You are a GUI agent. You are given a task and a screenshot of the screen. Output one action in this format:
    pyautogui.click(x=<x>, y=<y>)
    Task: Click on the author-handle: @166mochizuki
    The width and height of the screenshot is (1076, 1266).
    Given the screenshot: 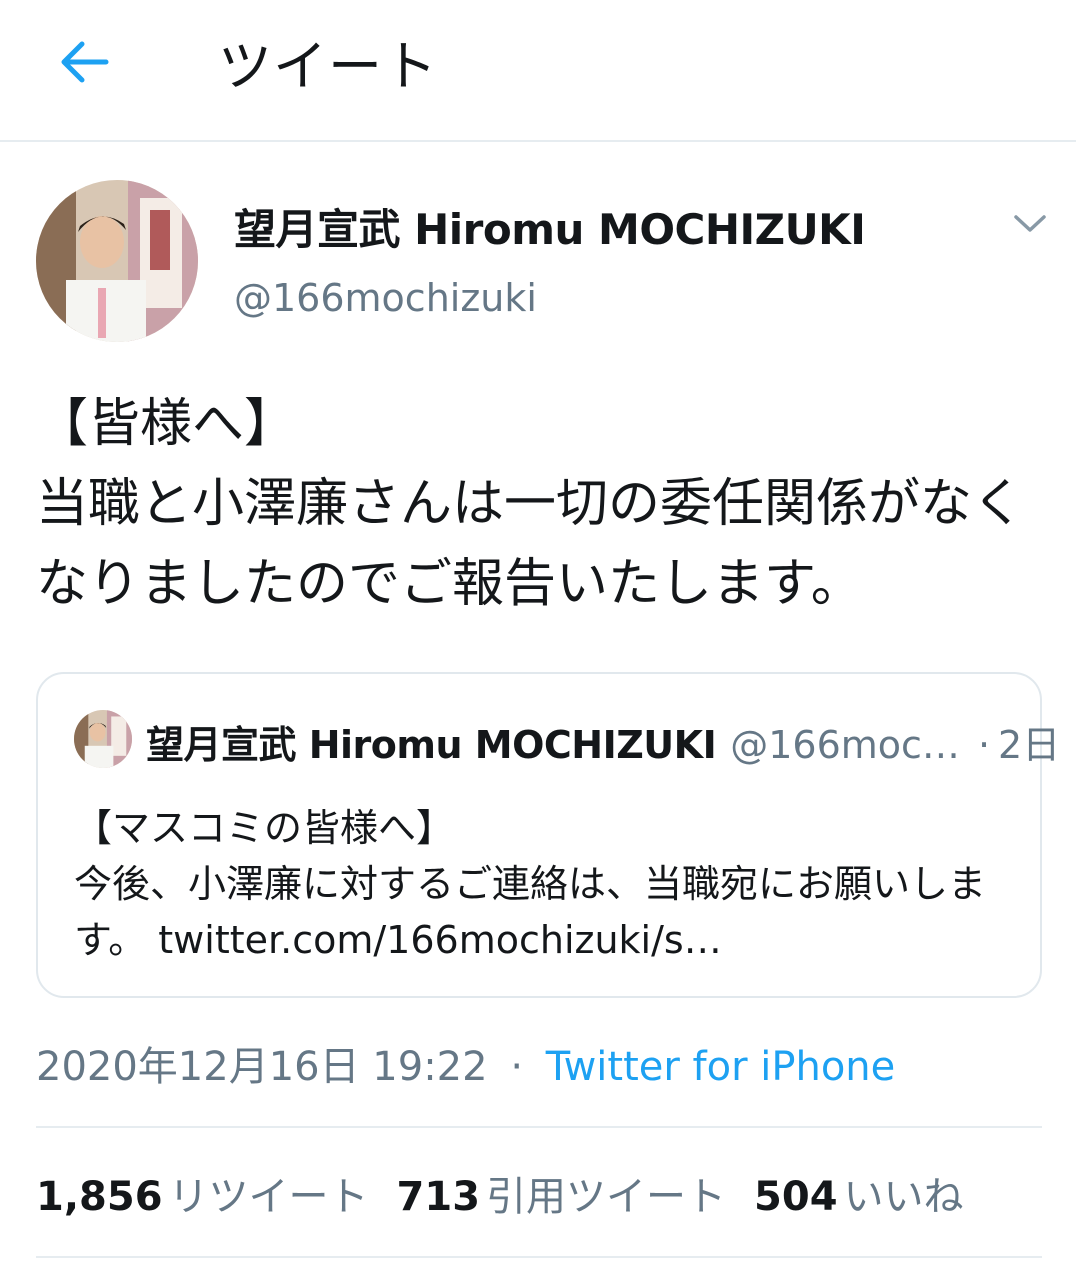 What is the action you would take?
    pyautogui.click(x=385, y=298)
    